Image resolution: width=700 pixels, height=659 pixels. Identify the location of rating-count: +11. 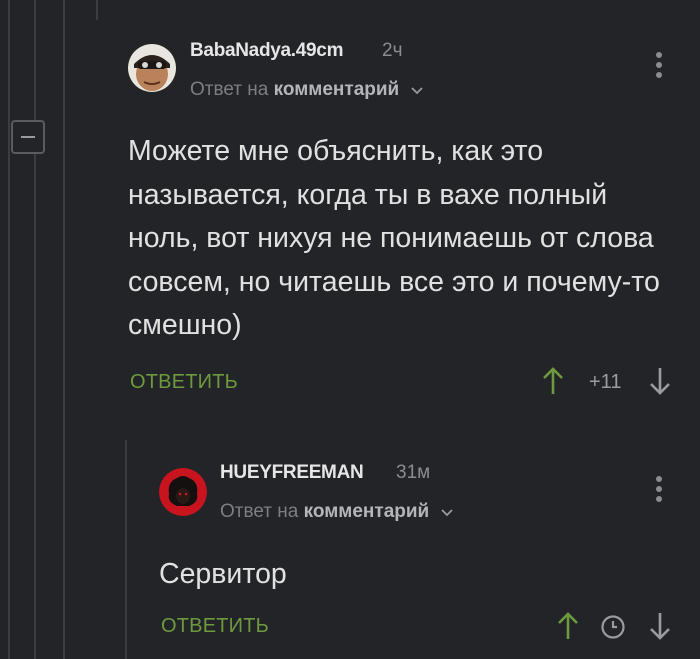
(605, 382).